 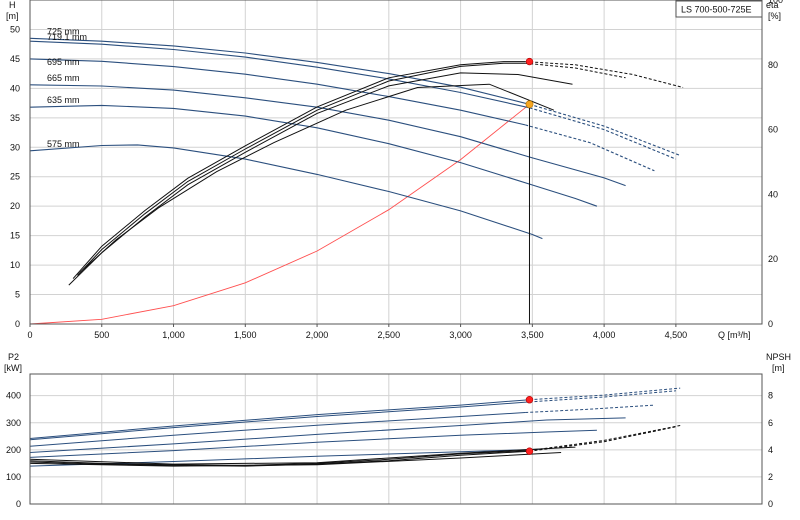 What do you see at coordinates (13, 423) in the screenshot?
I see `bottom-left-tick-label: 300` at bounding box center [13, 423].